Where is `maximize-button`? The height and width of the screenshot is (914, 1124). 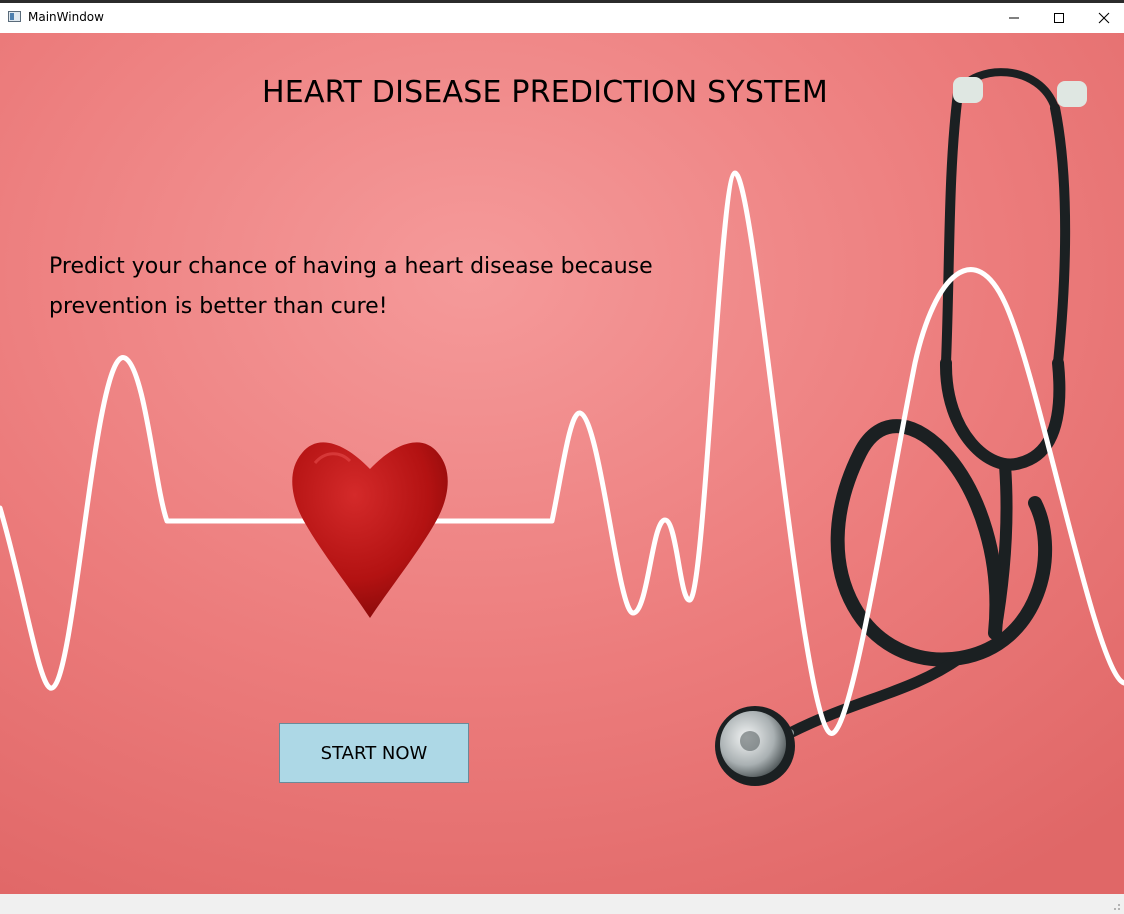 maximize-button is located at coordinates (1059, 18).